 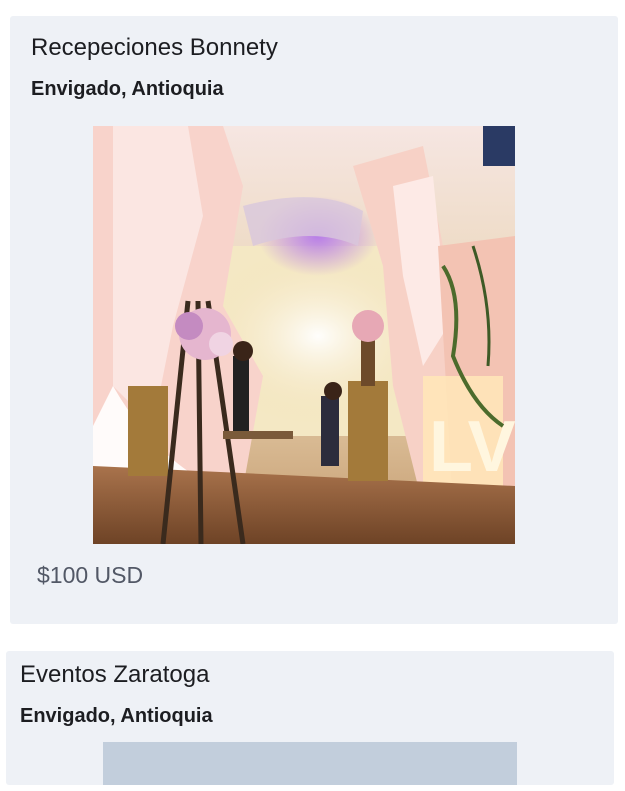 What do you see at coordinates (114, 675) in the screenshot?
I see `venue-name: Eventos Zaratoga` at bounding box center [114, 675].